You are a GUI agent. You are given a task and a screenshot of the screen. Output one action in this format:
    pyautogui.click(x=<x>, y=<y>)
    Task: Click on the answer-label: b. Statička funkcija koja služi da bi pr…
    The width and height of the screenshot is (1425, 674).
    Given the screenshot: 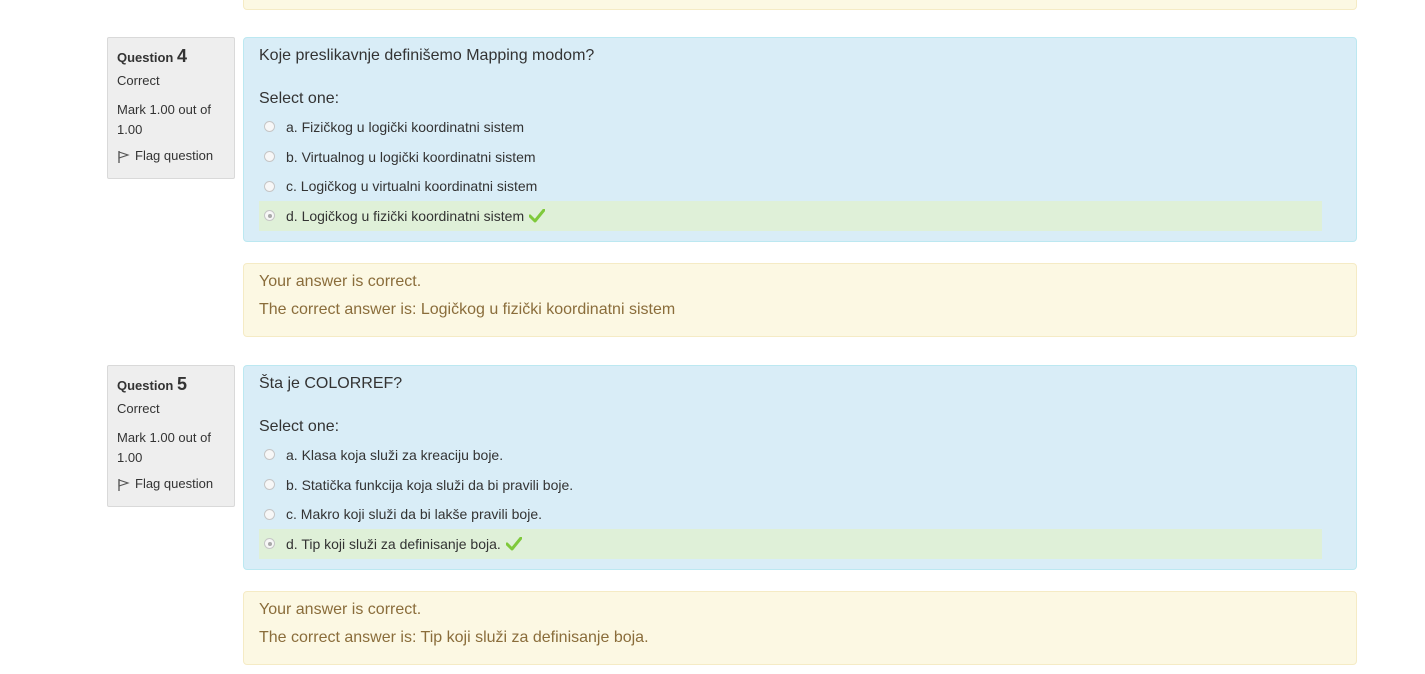 What is the action you would take?
    pyautogui.click(x=430, y=484)
    